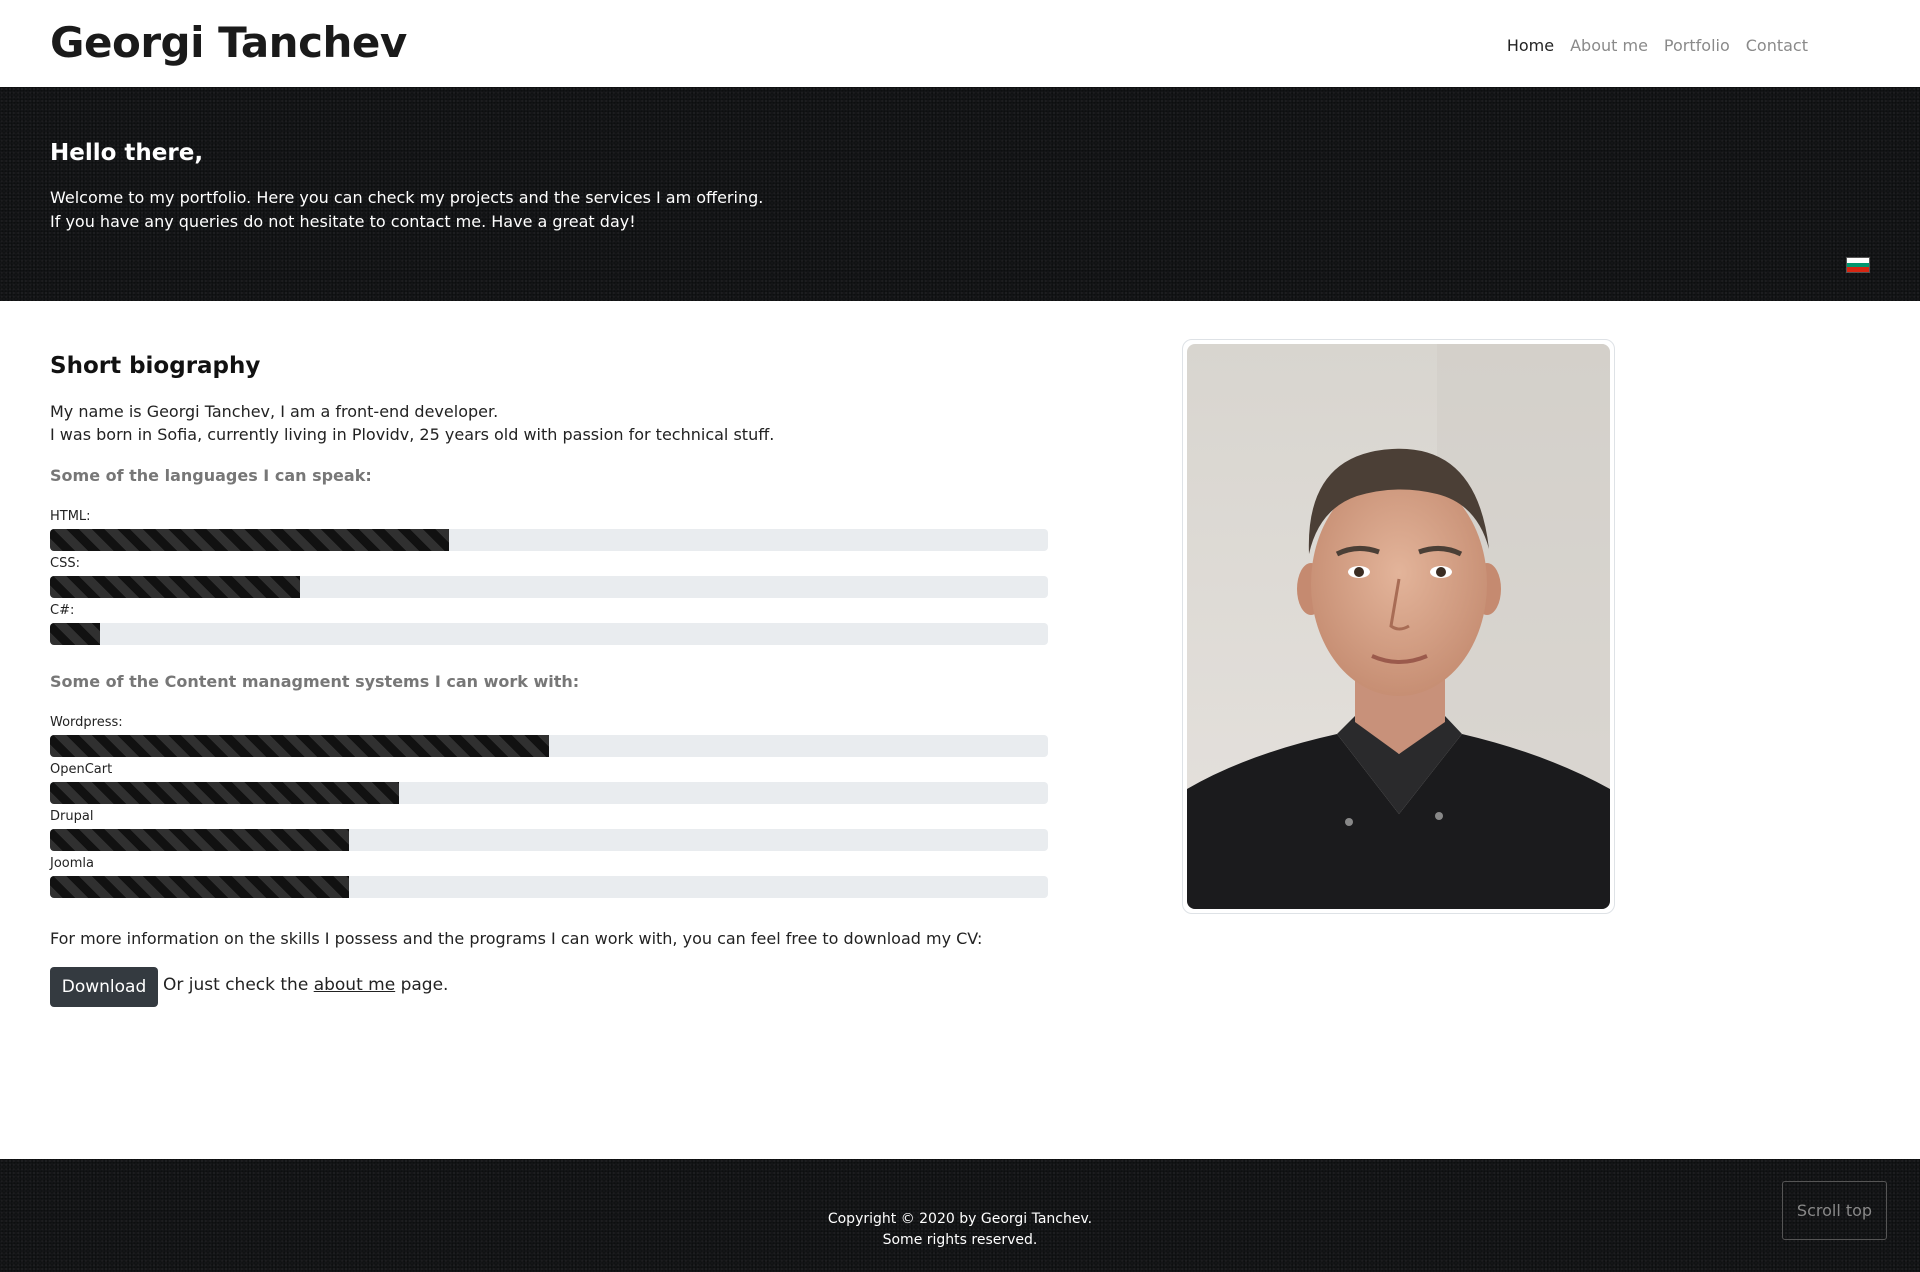  What do you see at coordinates (200, 887) in the screenshot?
I see `progress-fill-joomla` at bounding box center [200, 887].